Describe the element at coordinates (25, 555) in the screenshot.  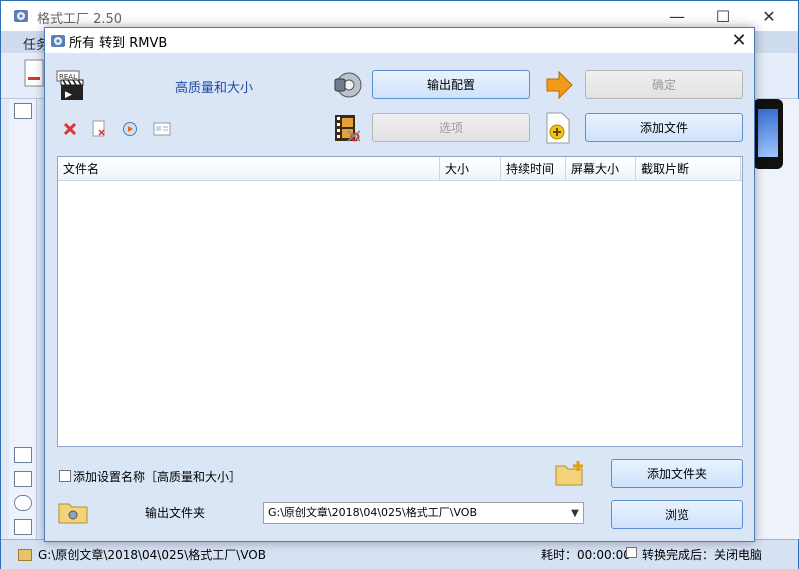
I see `folder-icon` at that location.